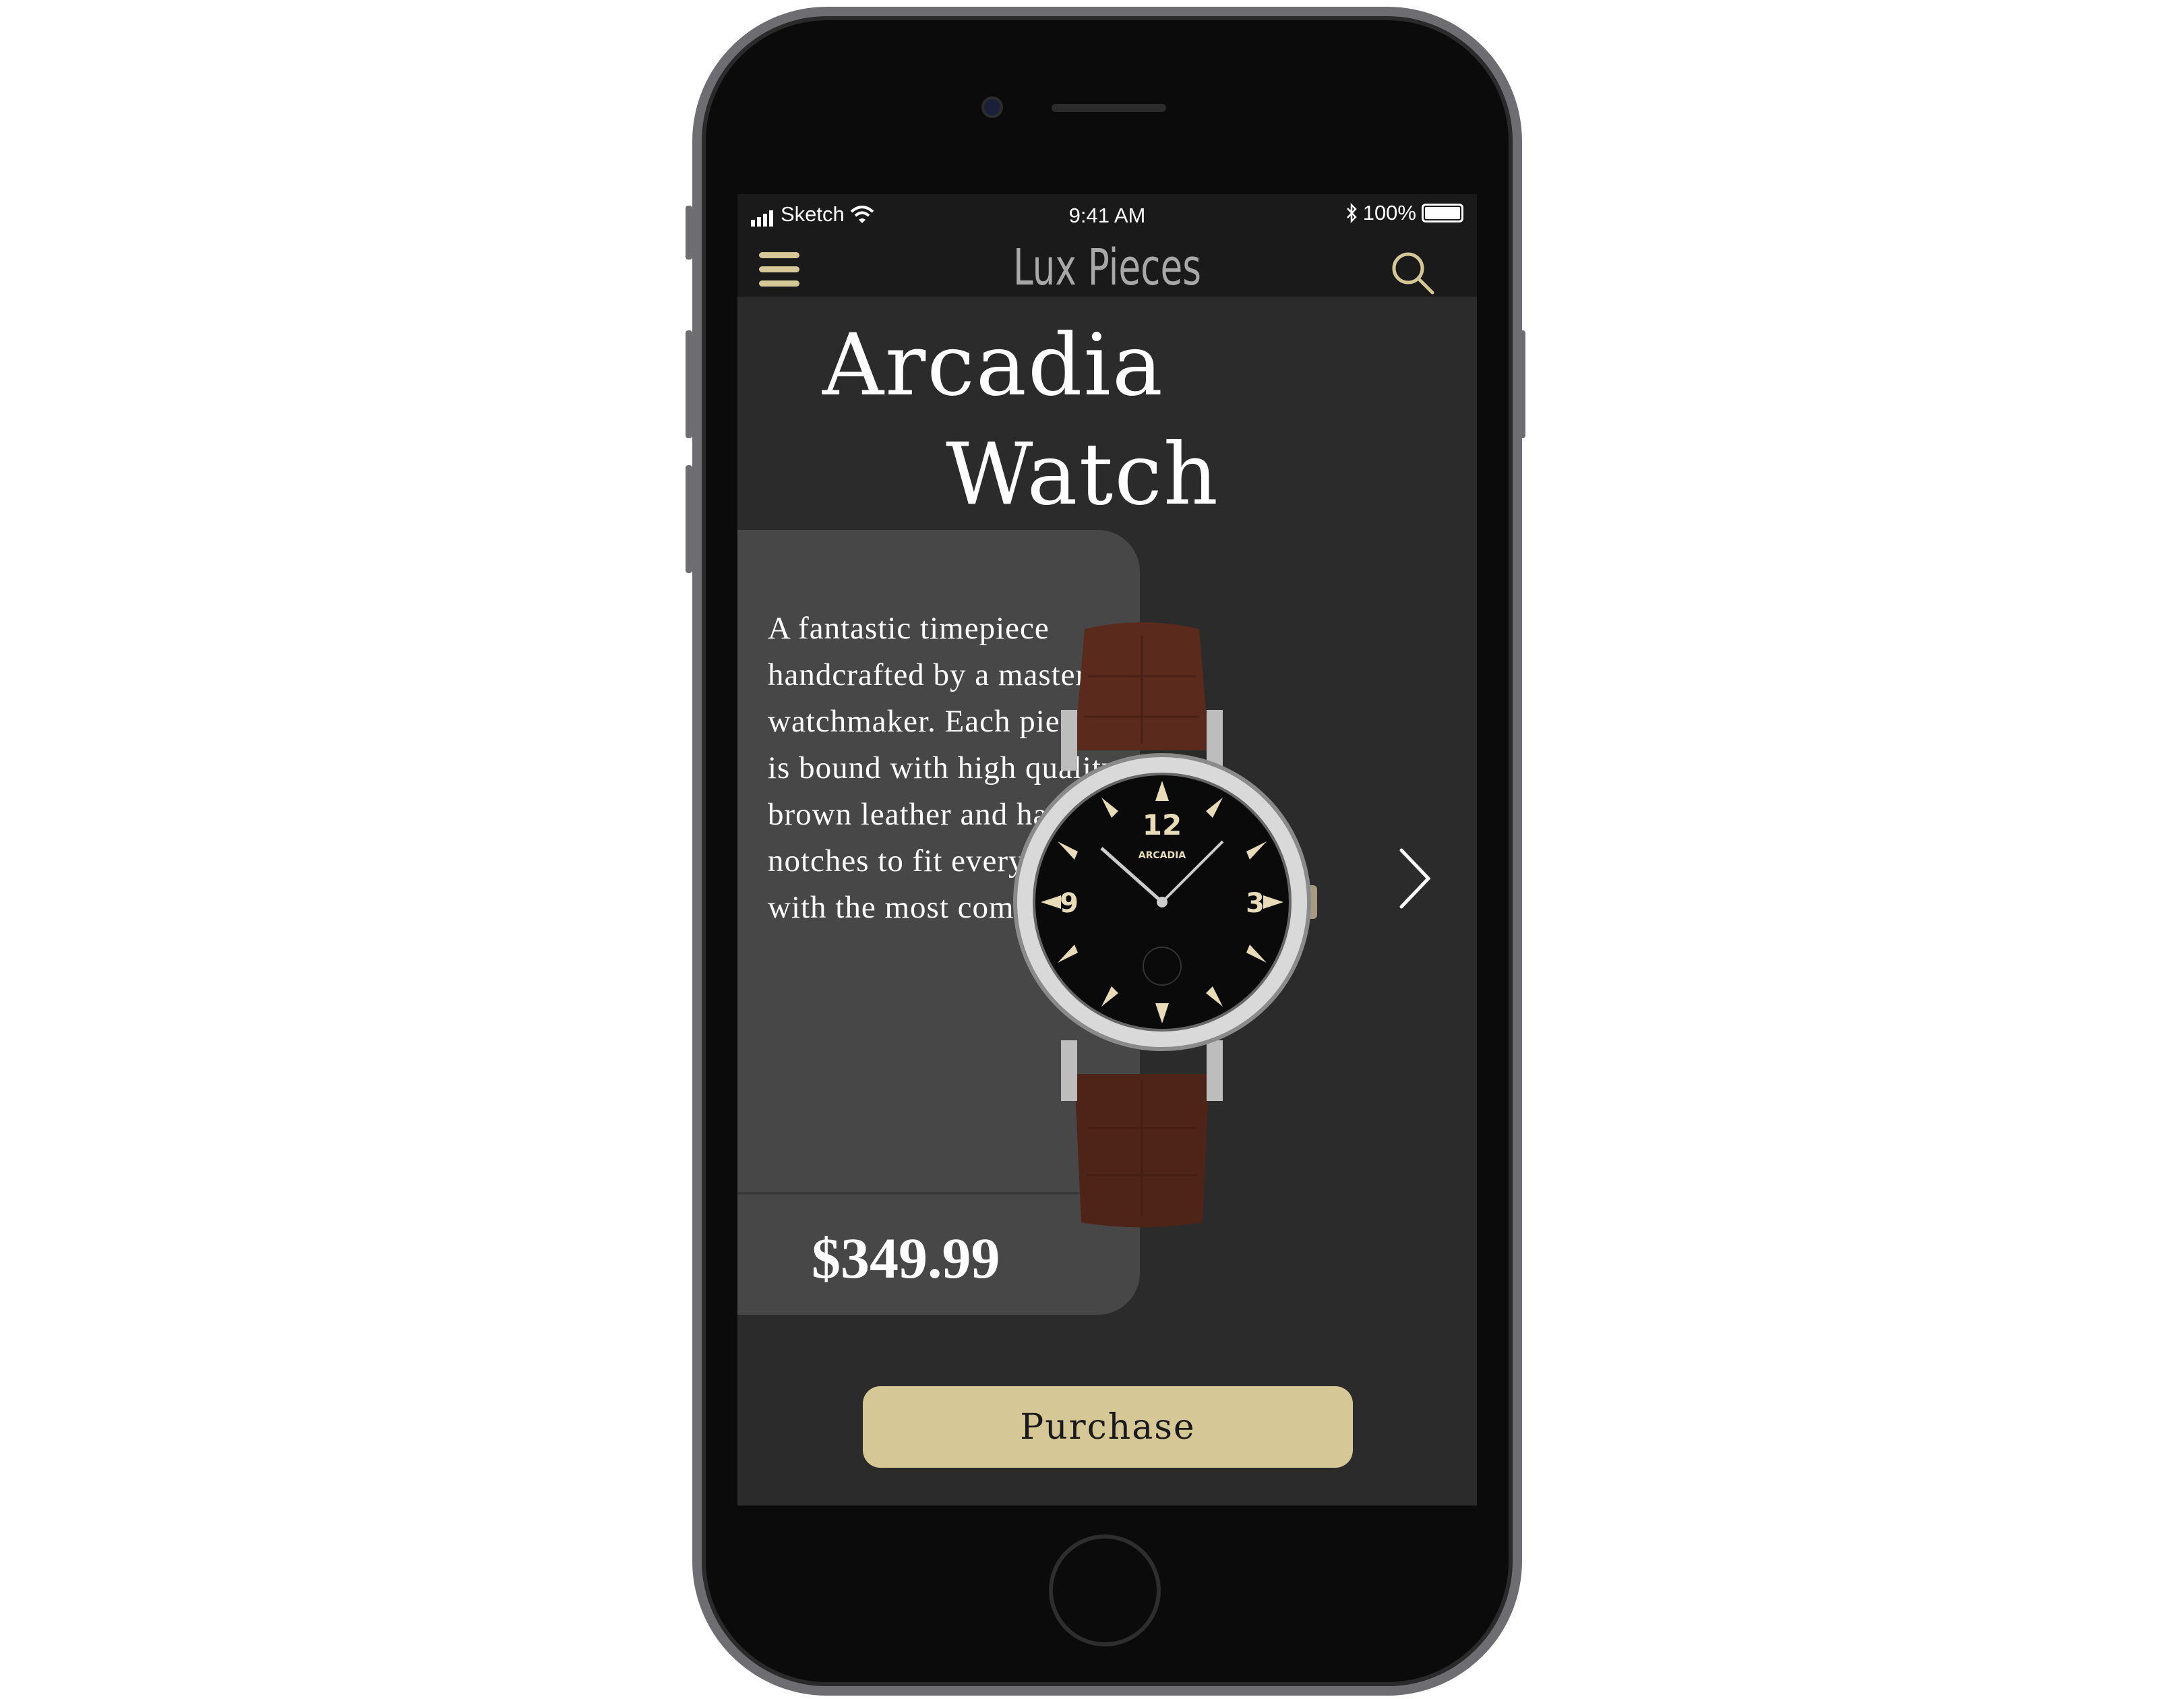  What do you see at coordinates (1108, 1427) in the screenshot?
I see `purchase-button: Purchase` at bounding box center [1108, 1427].